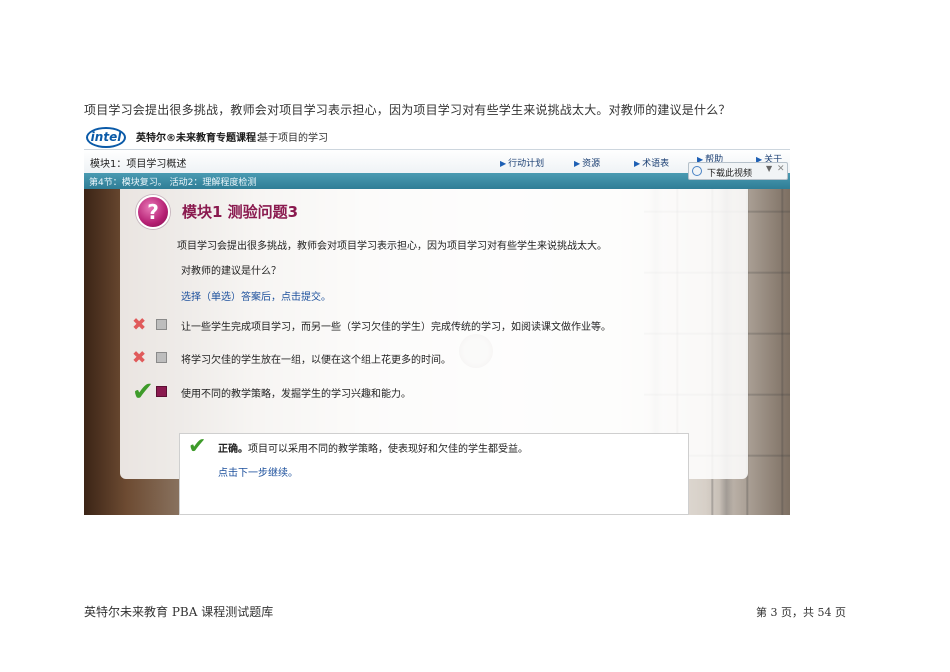 This screenshot has width=950, height=672. I want to click on next-step-link: 点击下一步继续。, so click(258, 471).